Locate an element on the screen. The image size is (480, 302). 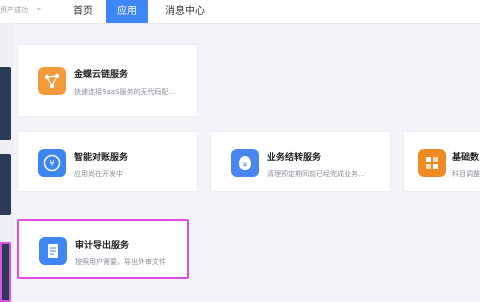
service-card-reconciliation: ¥ 智能对账服务 应用尚在开发中 is located at coordinates (107, 161).